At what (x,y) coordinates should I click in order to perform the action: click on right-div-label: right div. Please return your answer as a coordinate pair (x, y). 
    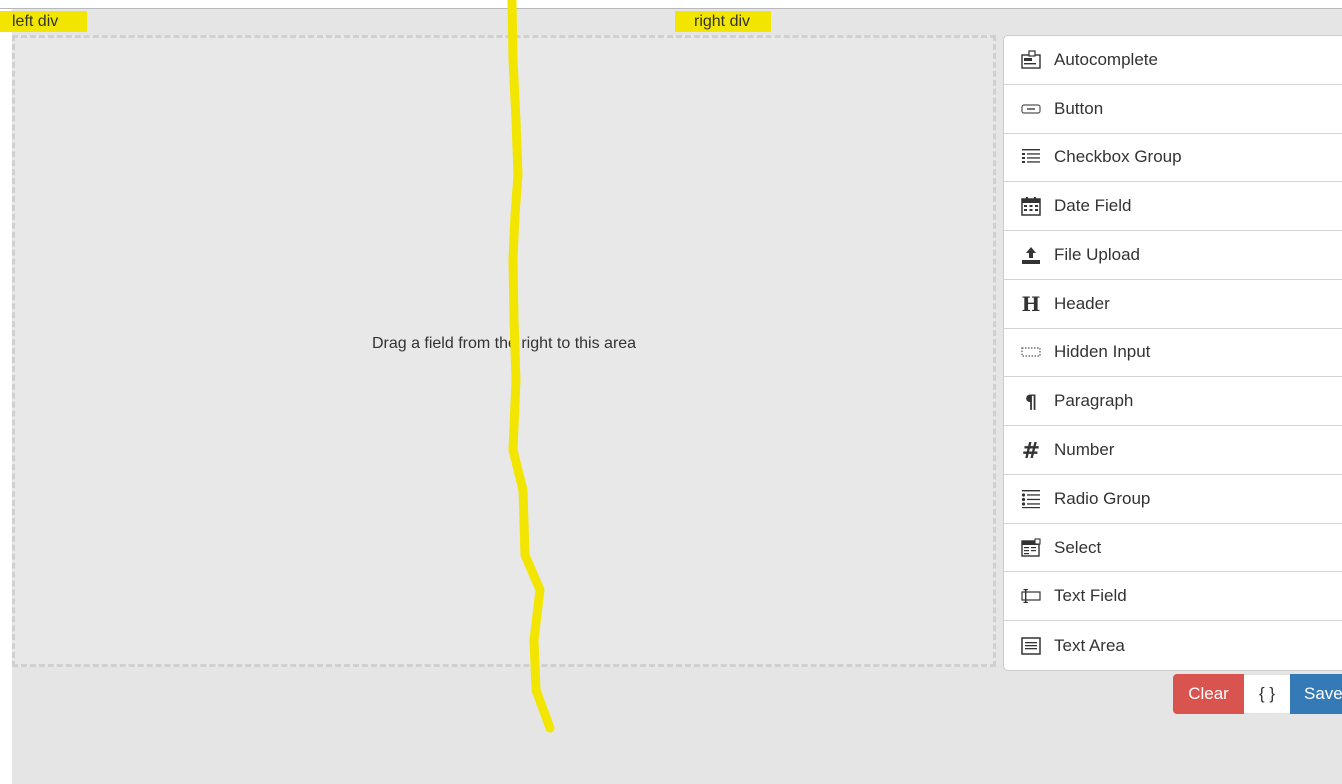
    Looking at the image, I should click on (723, 21).